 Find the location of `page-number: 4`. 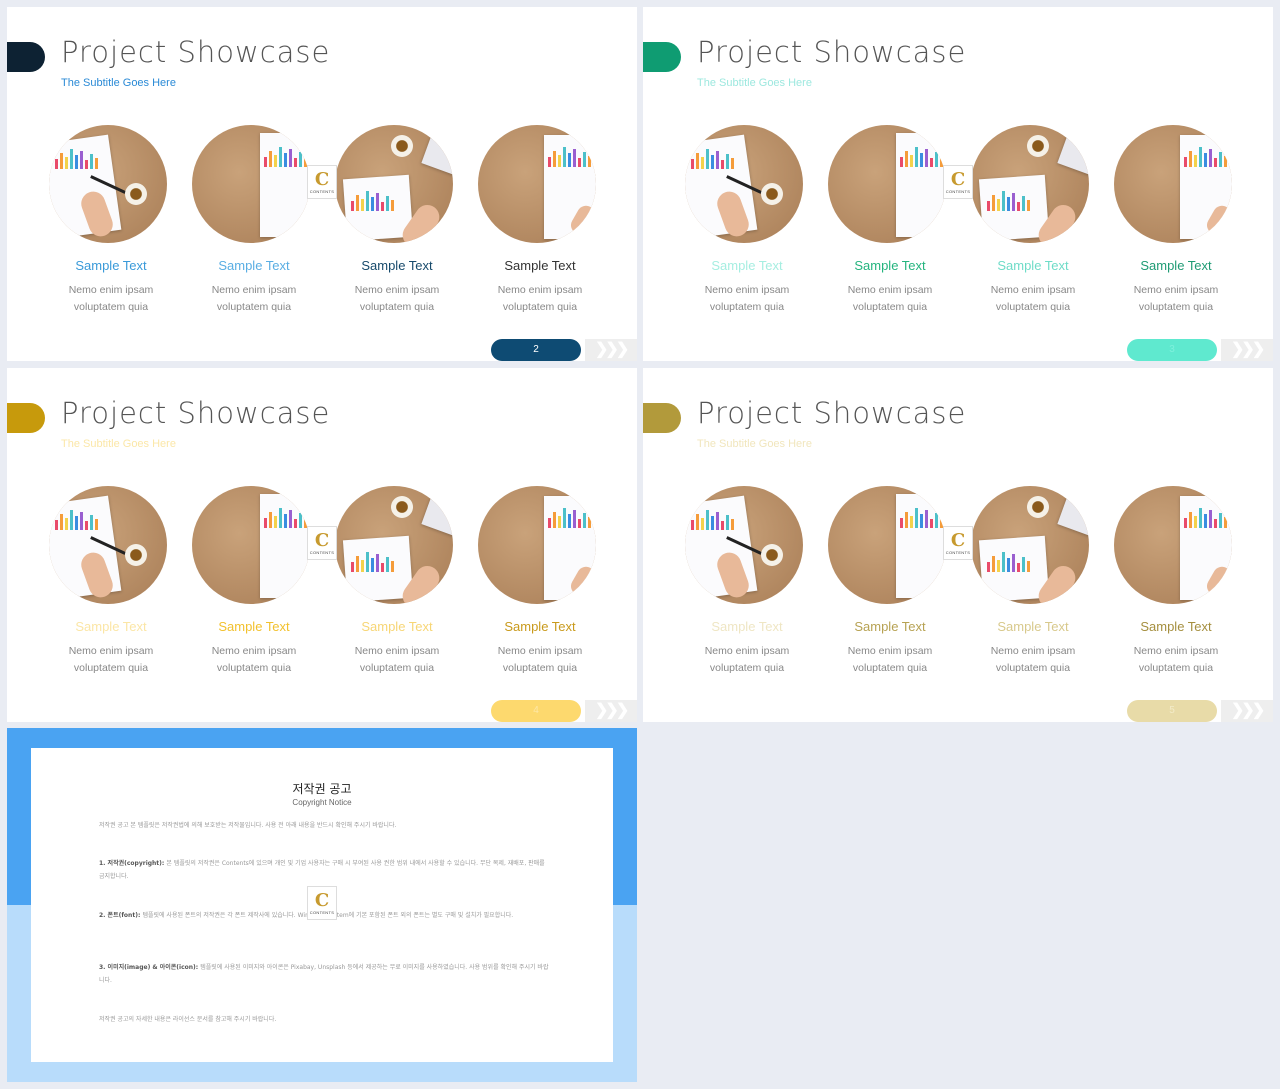

page-number: 4 is located at coordinates (536, 711).